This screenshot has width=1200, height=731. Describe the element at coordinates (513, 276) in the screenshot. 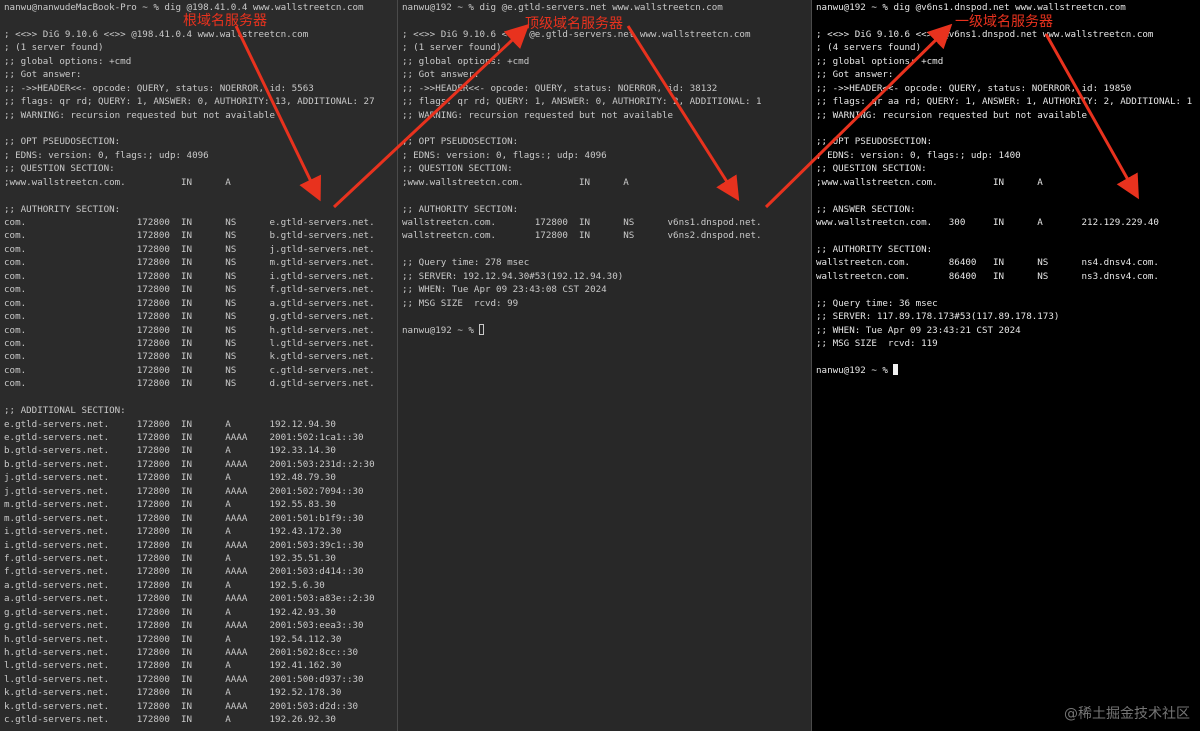

I see `terminal-line: ;; SERVER: 192.12.94.30#53(192.12.94.30)` at that location.